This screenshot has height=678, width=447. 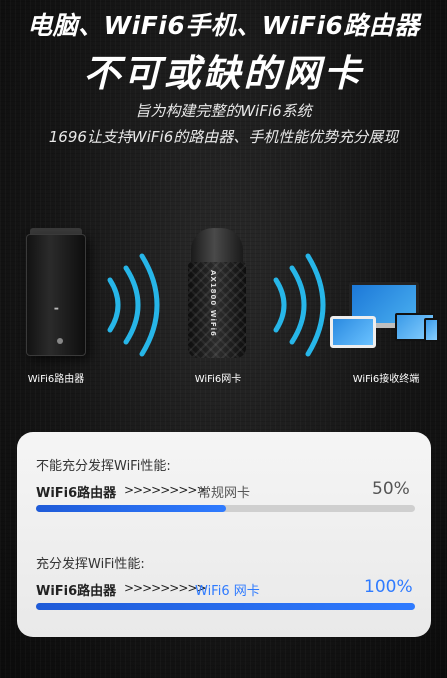 What do you see at coordinates (56, 309) in the screenshot?
I see `router-logo: ▬` at bounding box center [56, 309].